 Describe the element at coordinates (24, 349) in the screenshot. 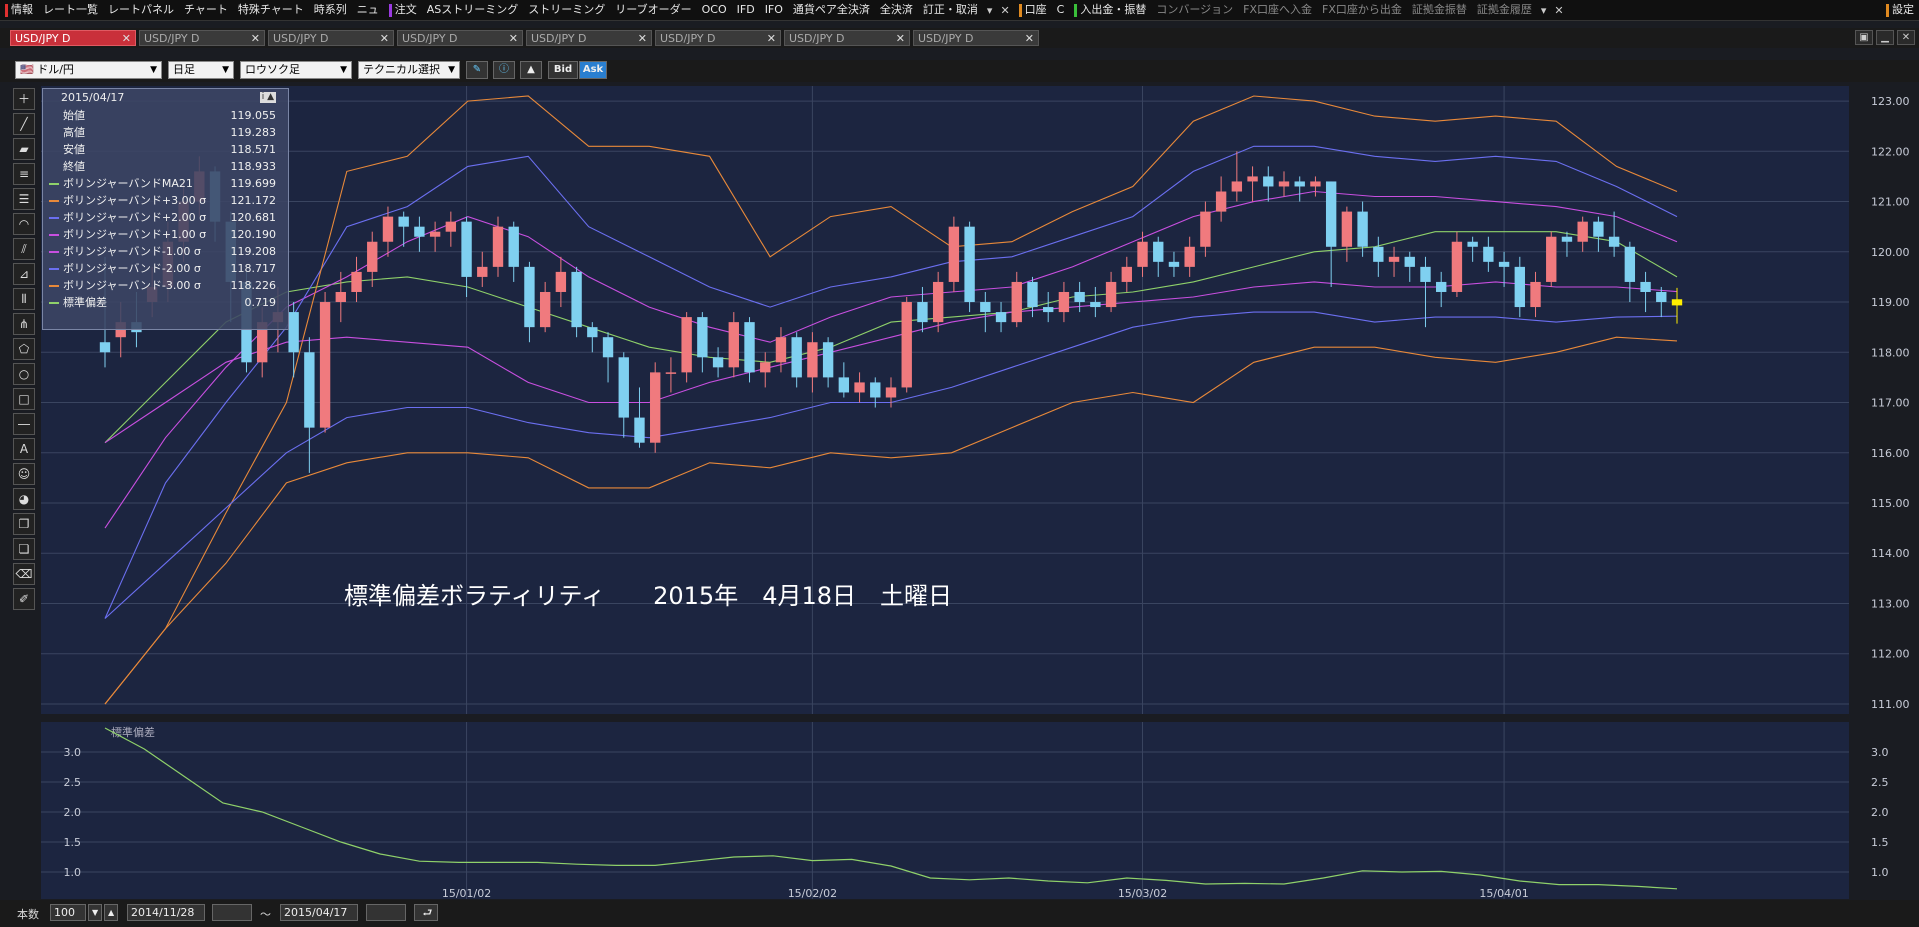

I see `pentagon-icon: ⬠` at that location.